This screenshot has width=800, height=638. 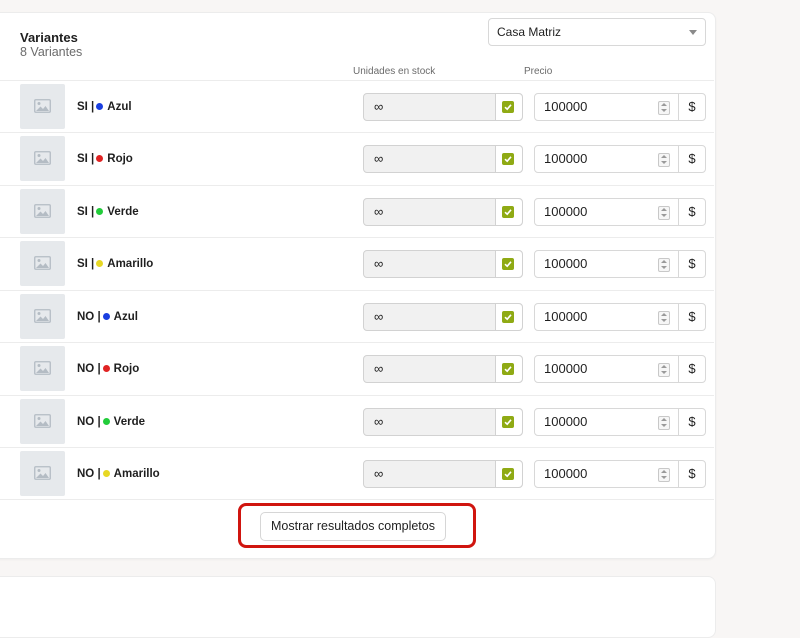 What do you see at coordinates (357, 499) in the screenshot?
I see `divider` at bounding box center [357, 499].